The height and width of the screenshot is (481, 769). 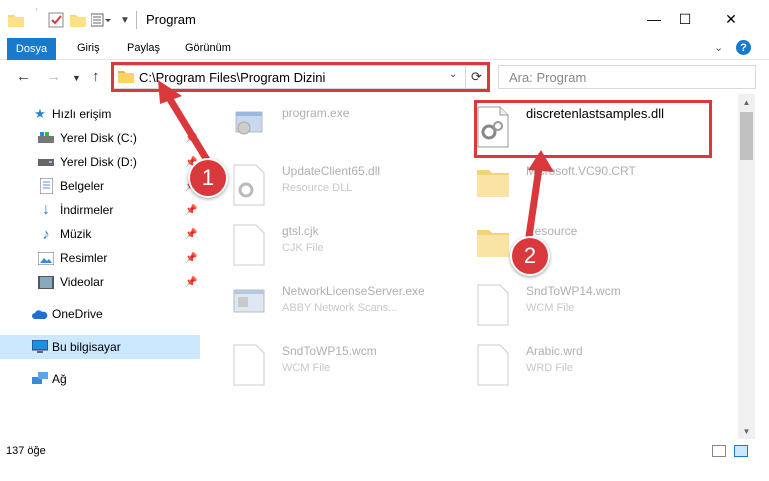 I want to click on details-view-icon, so click(x=719, y=451).